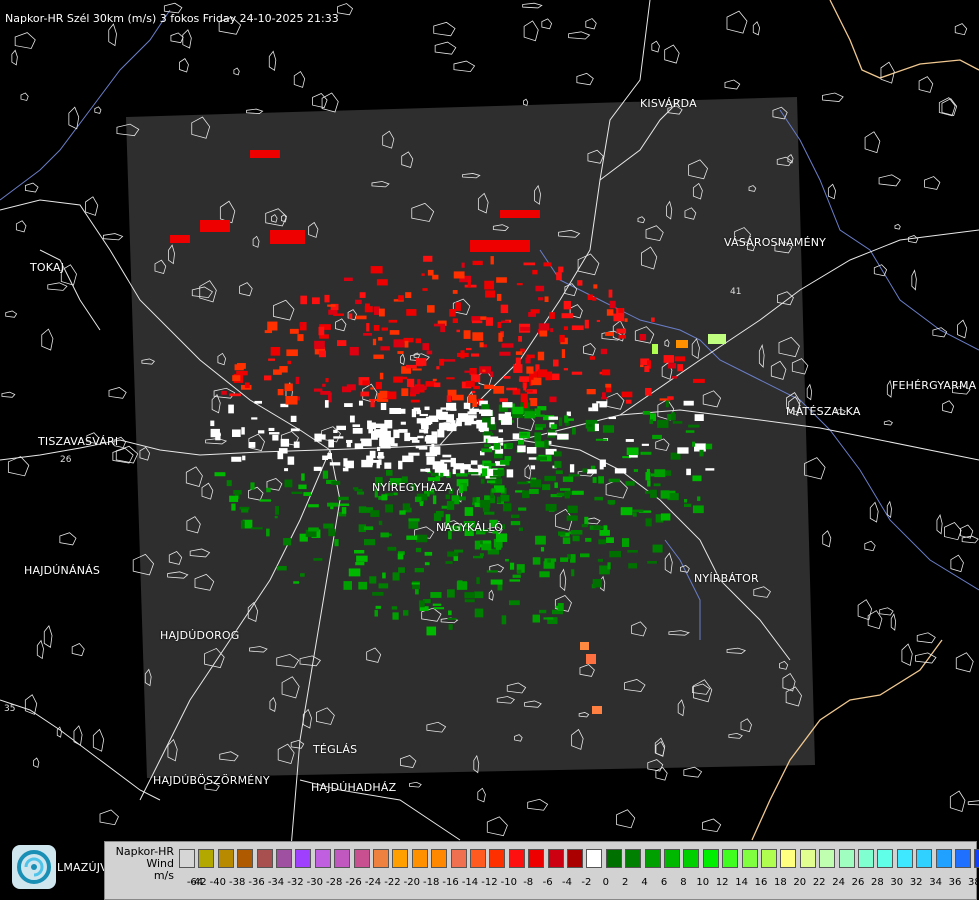 The image size is (979, 900). I want to click on legend-tick: 38, so click(973, 882).